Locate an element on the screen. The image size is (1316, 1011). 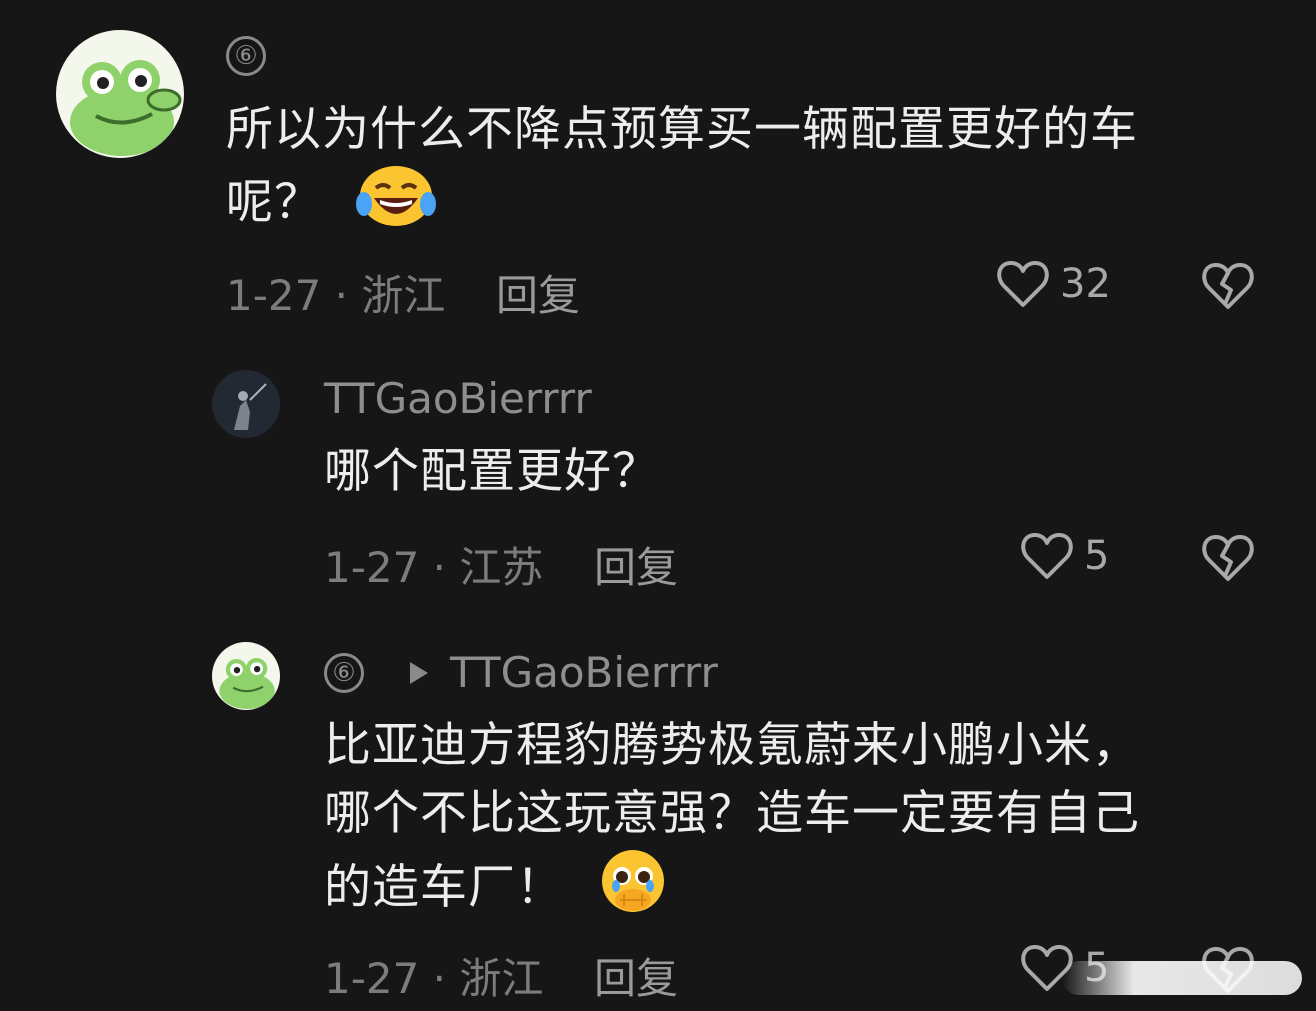
comment-date-location: 1-27 · 江苏 is located at coordinates (434, 567).